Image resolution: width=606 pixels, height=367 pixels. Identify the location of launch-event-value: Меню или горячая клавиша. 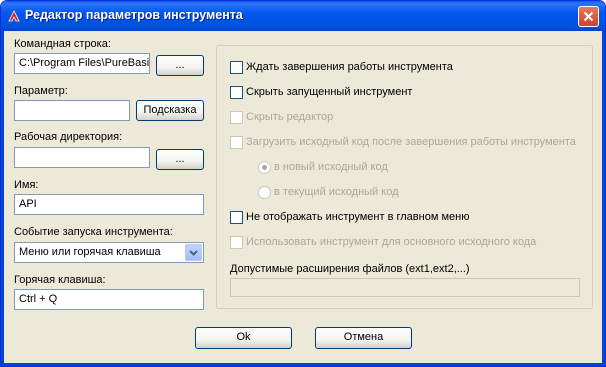
(90, 252).